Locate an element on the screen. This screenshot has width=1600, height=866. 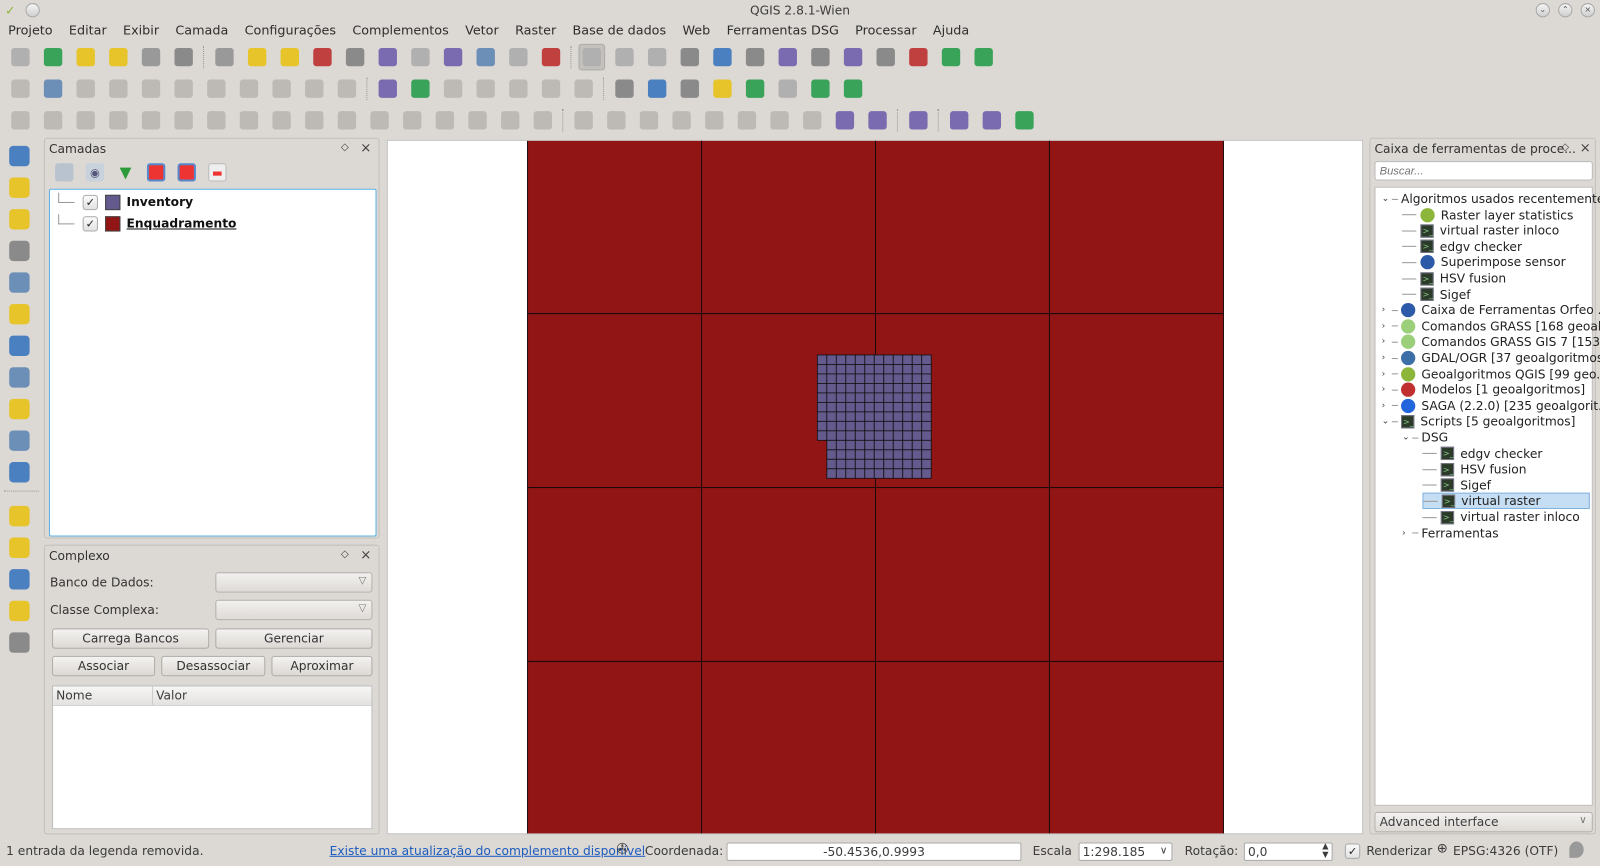
split-parts-button is located at coordinates (412, 120).